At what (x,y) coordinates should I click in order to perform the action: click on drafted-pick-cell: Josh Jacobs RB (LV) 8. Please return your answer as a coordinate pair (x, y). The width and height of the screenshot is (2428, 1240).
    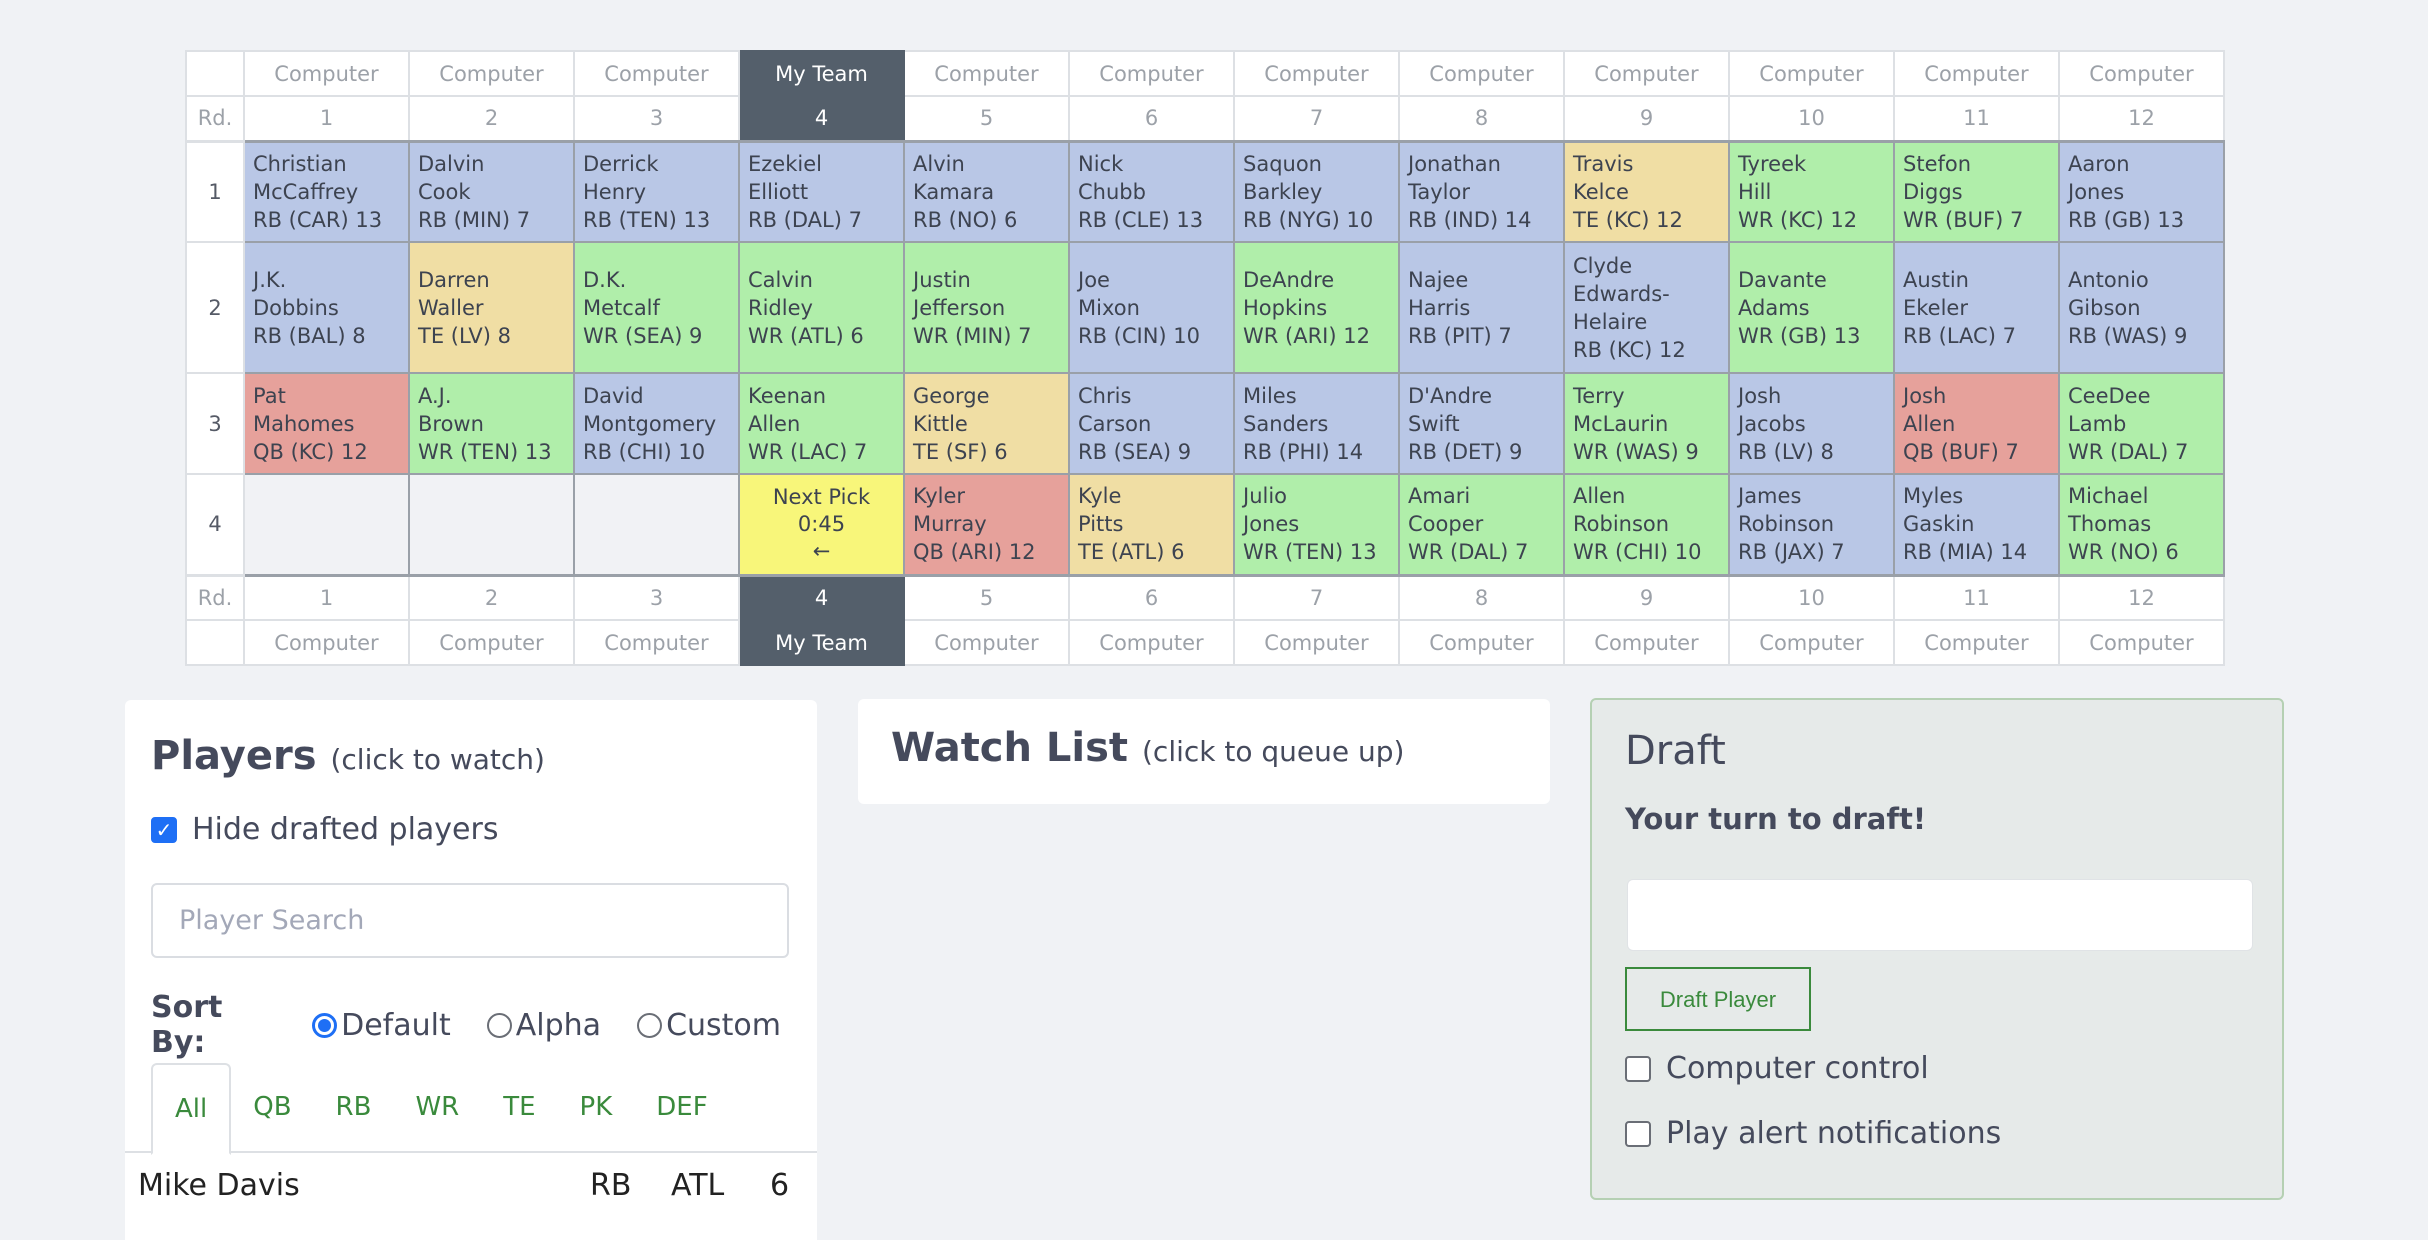
    Looking at the image, I should click on (1811, 423).